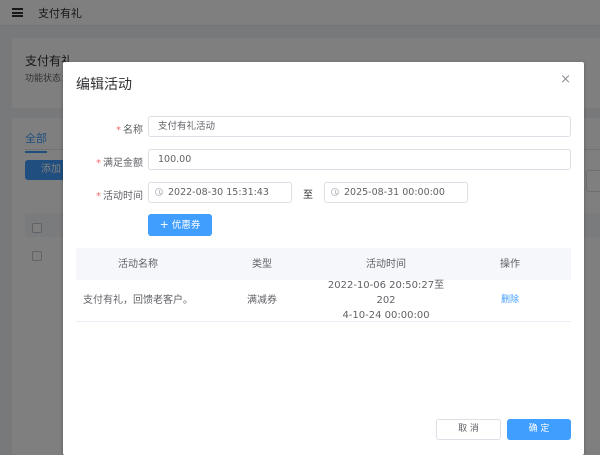  What do you see at coordinates (123, 196) in the screenshot?
I see `time-label-text: 活动时间` at bounding box center [123, 196].